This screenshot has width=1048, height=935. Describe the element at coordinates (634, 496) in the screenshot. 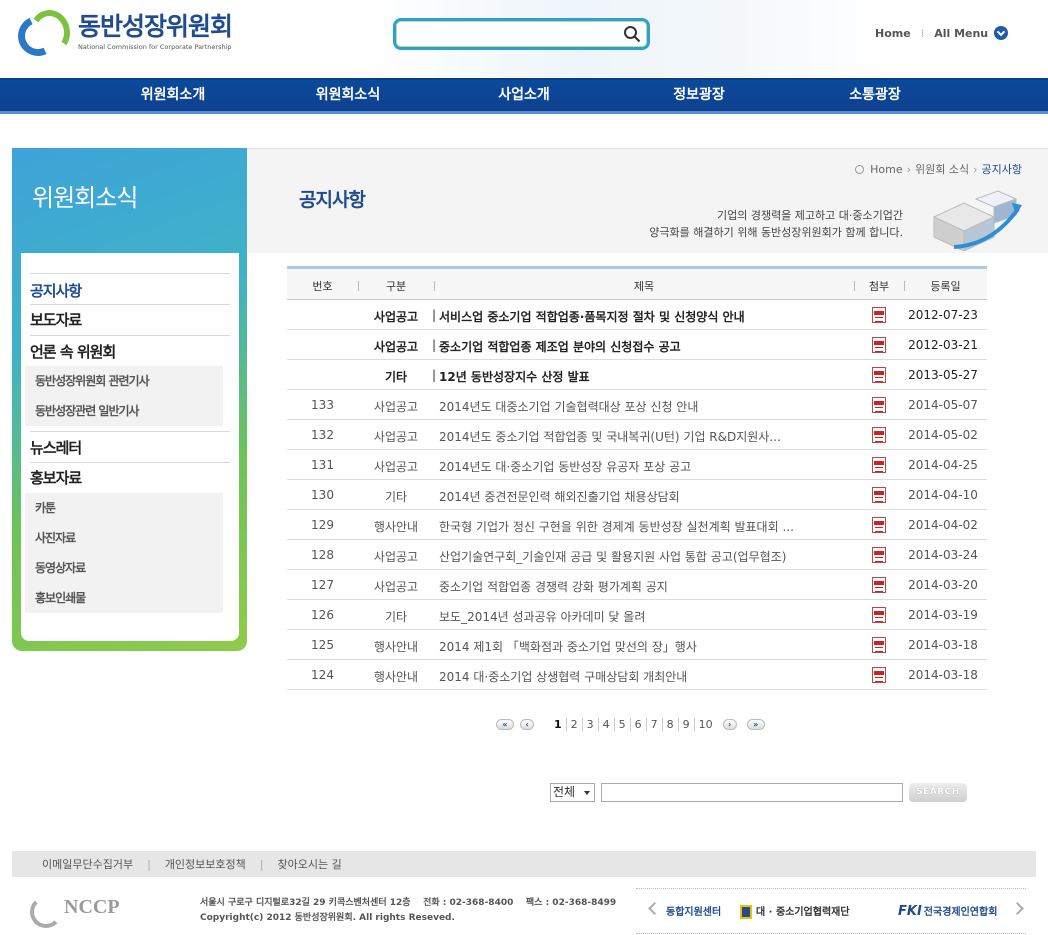

I see `row-title-link: 2014년 중견전문인력 해외진출기업 채용상담회` at that location.